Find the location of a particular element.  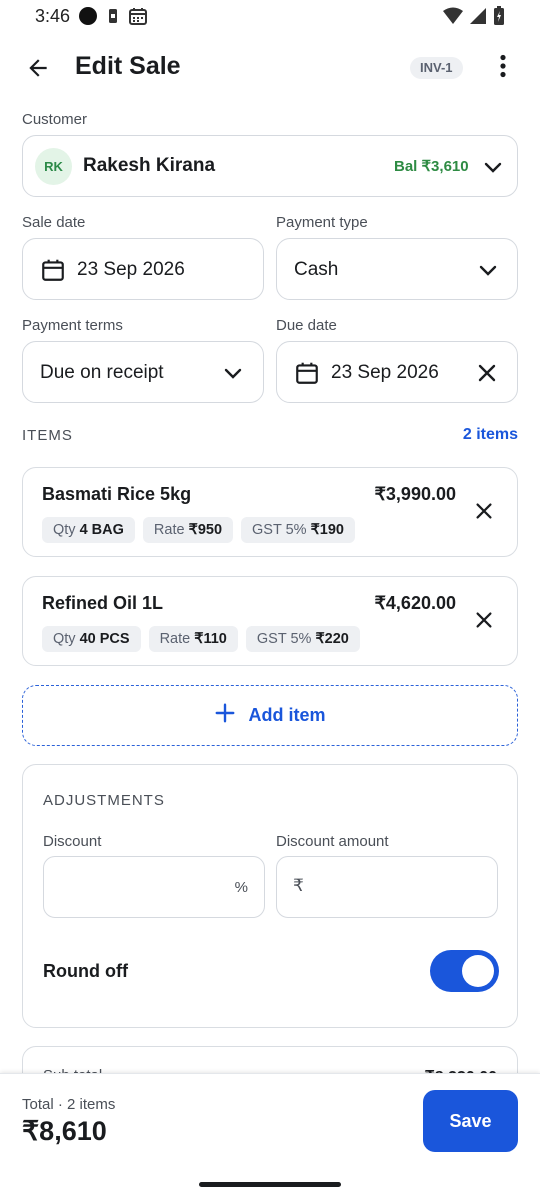

page-title: Edit Sale is located at coordinates (128, 66).